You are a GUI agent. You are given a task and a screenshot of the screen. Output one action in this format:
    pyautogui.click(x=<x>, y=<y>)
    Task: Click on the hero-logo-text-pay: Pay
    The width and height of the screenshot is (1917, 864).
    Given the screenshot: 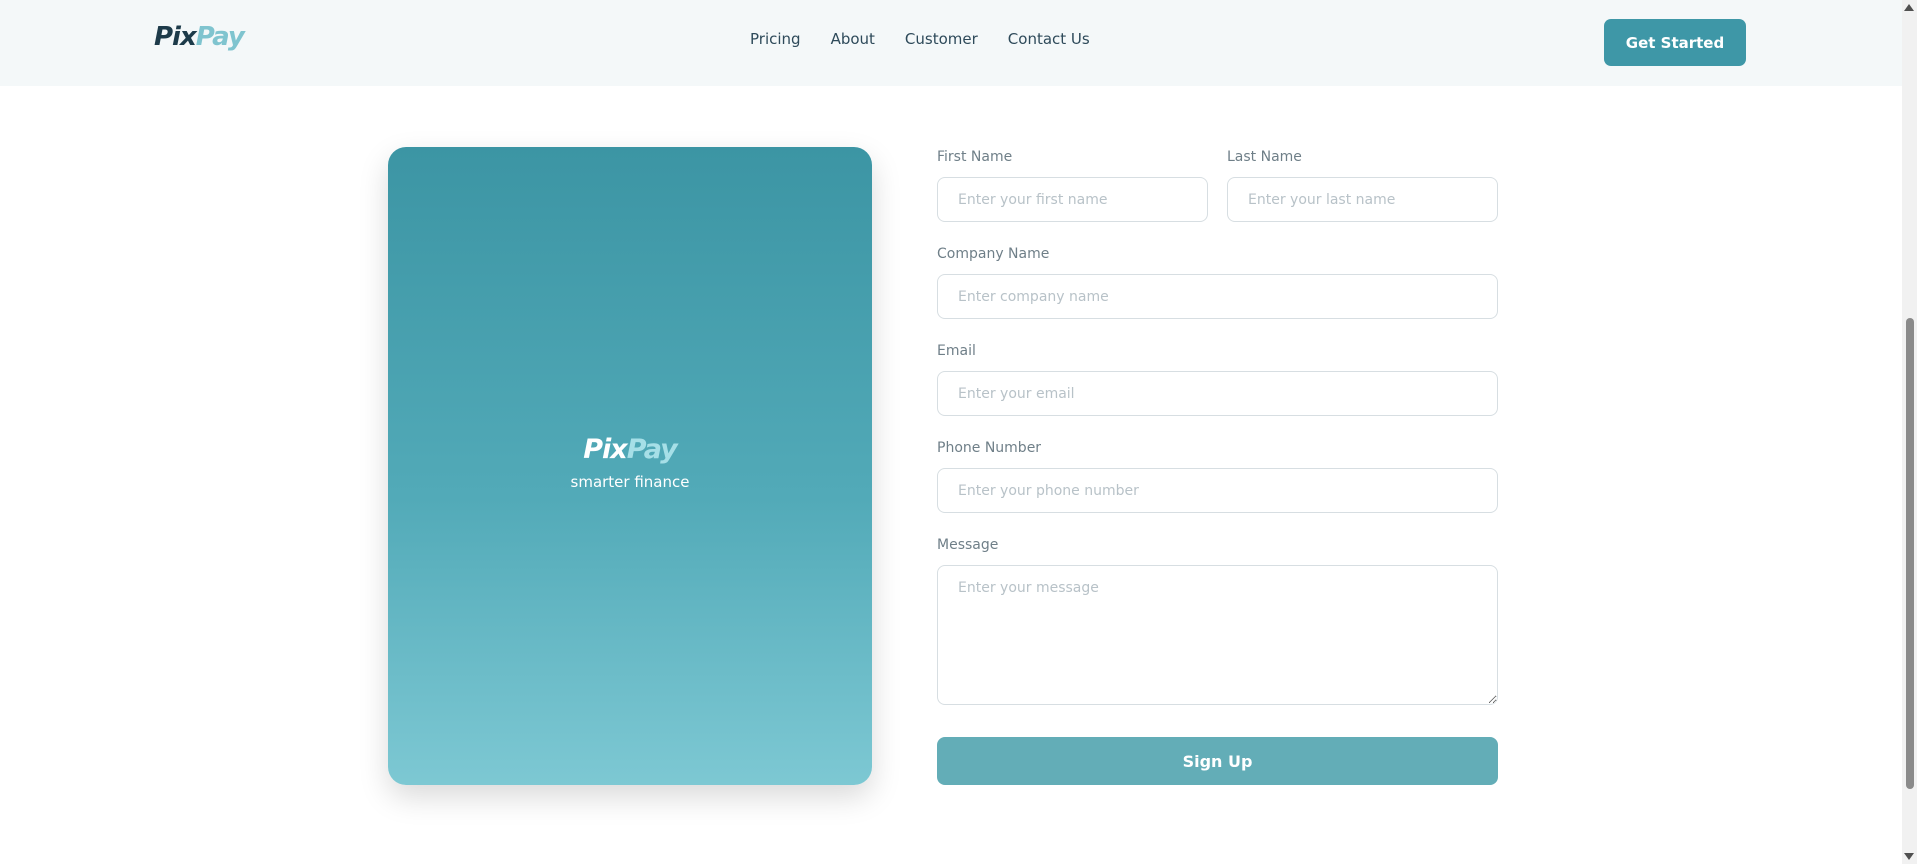 What is the action you would take?
    pyautogui.click(x=652, y=449)
    